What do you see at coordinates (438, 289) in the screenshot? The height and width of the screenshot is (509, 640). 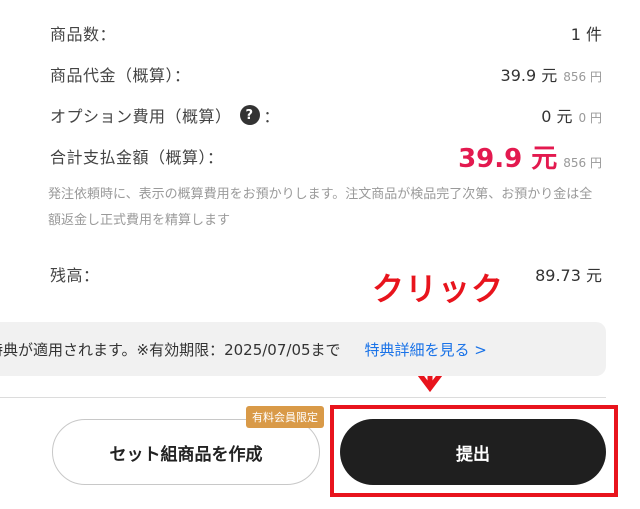 I see `click-annotation: クリック` at bounding box center [438, 289].